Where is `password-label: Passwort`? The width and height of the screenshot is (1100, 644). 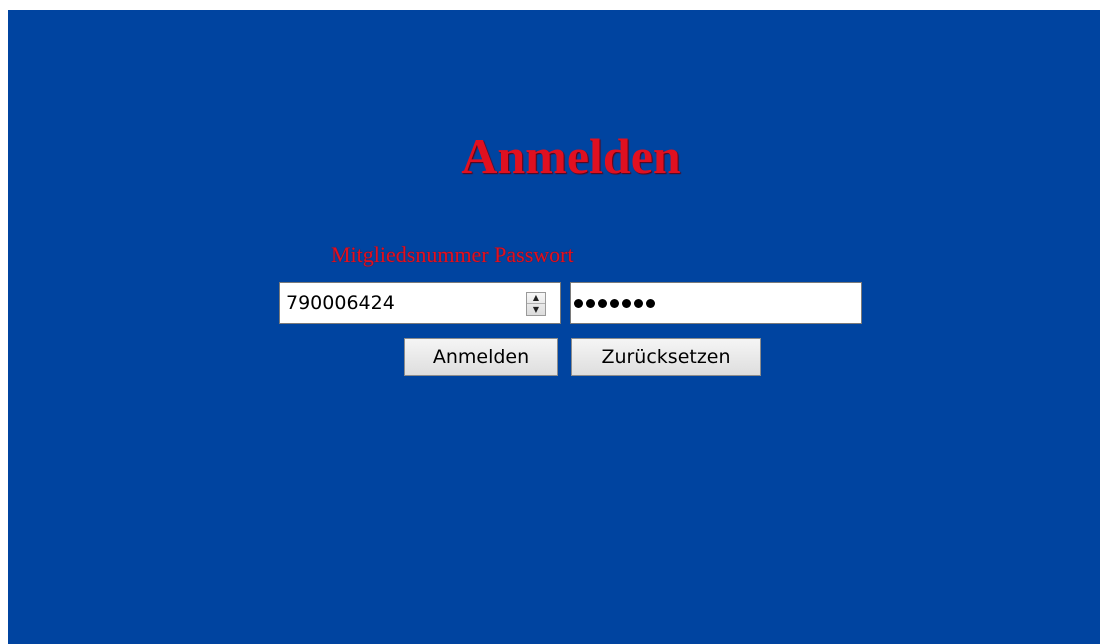 password-label: Passwort is located at coordinates (534, 254).